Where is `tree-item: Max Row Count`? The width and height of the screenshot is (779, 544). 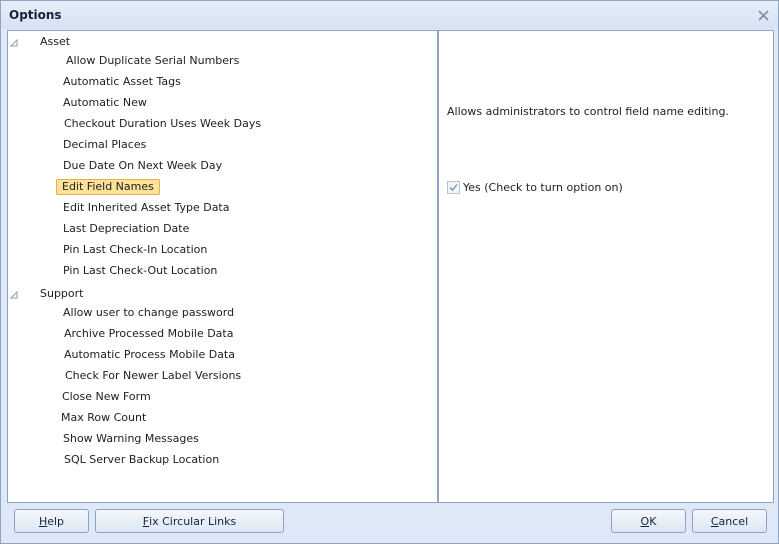 tree-item: Max Row Count is located at coordinates (103, 418).